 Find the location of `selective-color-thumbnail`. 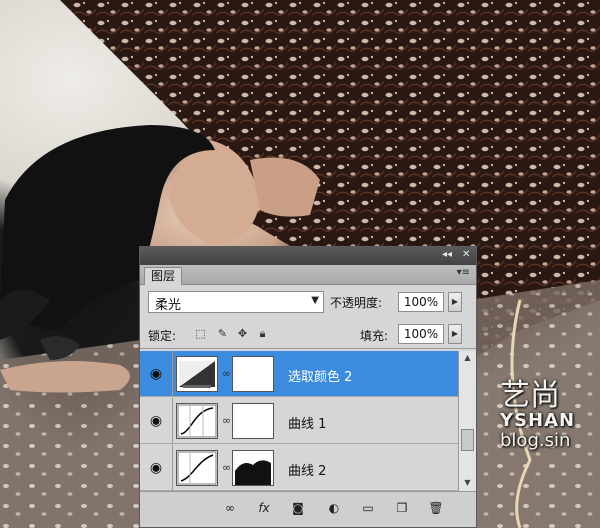

selective-color-thumbnail is located at coordinates (197, 374).